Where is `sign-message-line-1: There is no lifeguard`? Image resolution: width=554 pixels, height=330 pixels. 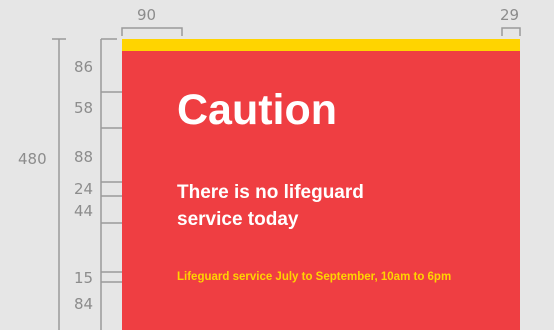 sign-message-line-1: There is no lifeguard is located at coordinates (270, 192).